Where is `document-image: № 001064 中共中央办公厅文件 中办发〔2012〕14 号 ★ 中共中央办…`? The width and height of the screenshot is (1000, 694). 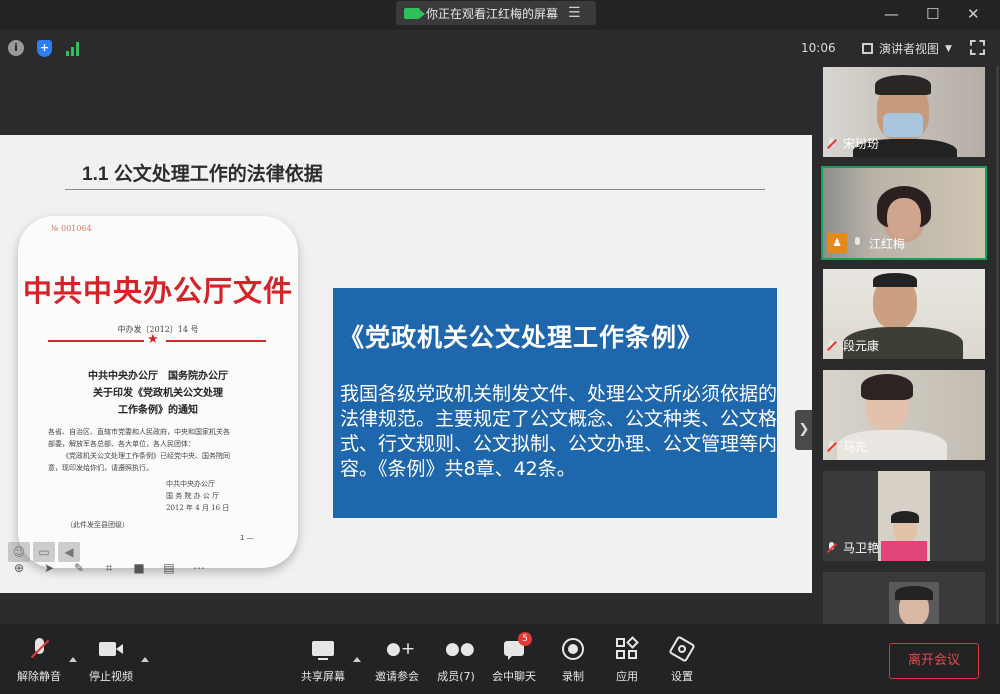 document-image: № 001064 中共中央办公厅文件 中办发〔2012〕14 号 ★ 中共中央办… is located at coordinates (158, 392).